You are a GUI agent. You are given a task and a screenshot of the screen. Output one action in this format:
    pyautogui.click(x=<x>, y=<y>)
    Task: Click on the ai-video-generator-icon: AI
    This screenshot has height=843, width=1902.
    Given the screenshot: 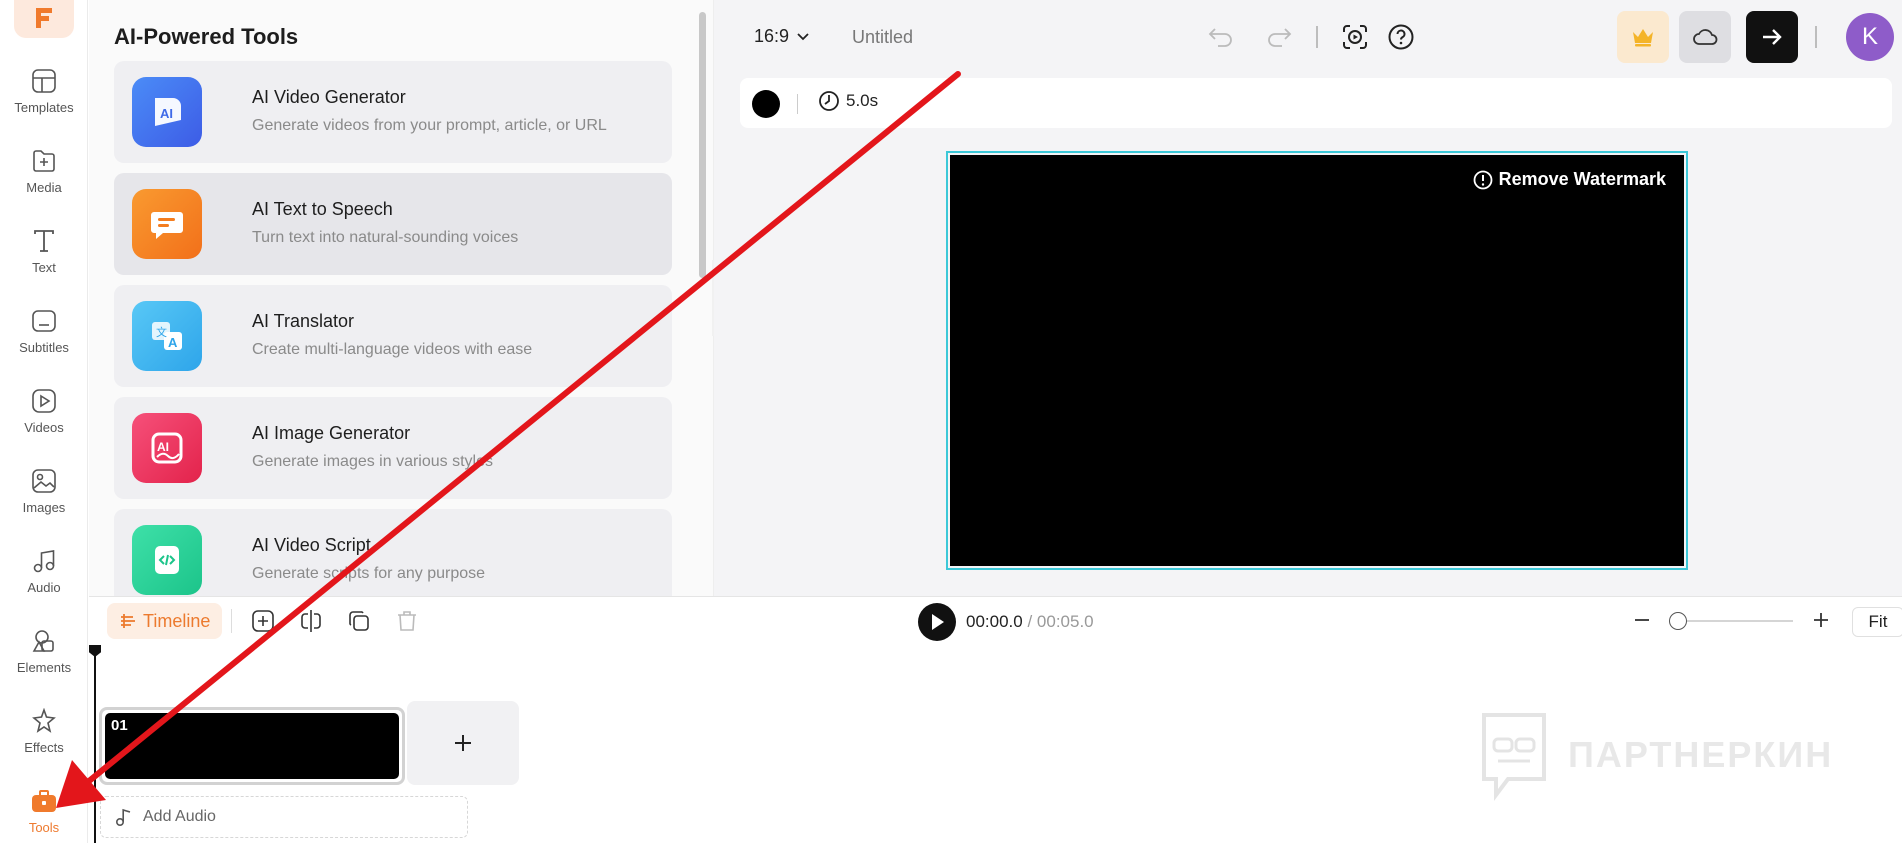 What is the action you would take?
    pyautogui.click(x=167, y=112)
    